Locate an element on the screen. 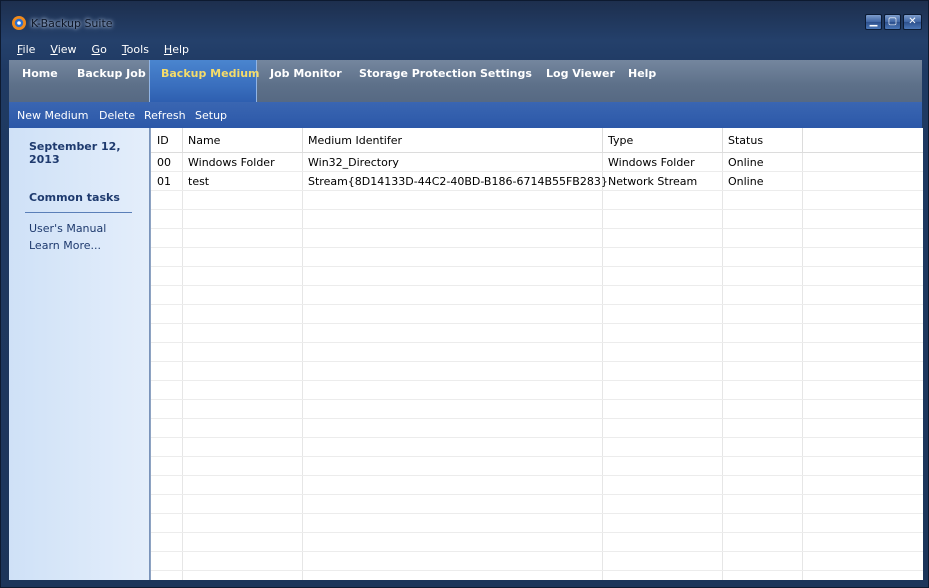  window-controls: ▁ ▢ ✕ is located at coordinates (893, 22).